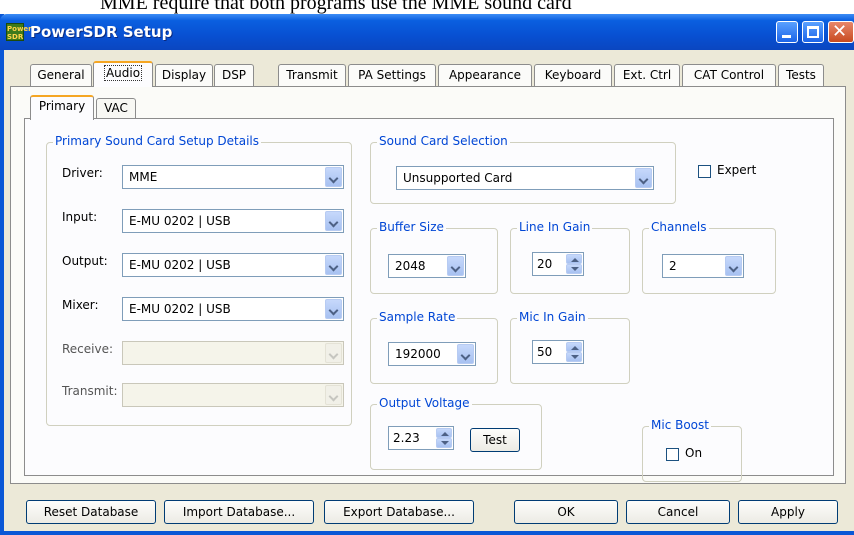 This screenshot has height=535, width=854. I want to click on tab-display: Display, so click(184, 75).